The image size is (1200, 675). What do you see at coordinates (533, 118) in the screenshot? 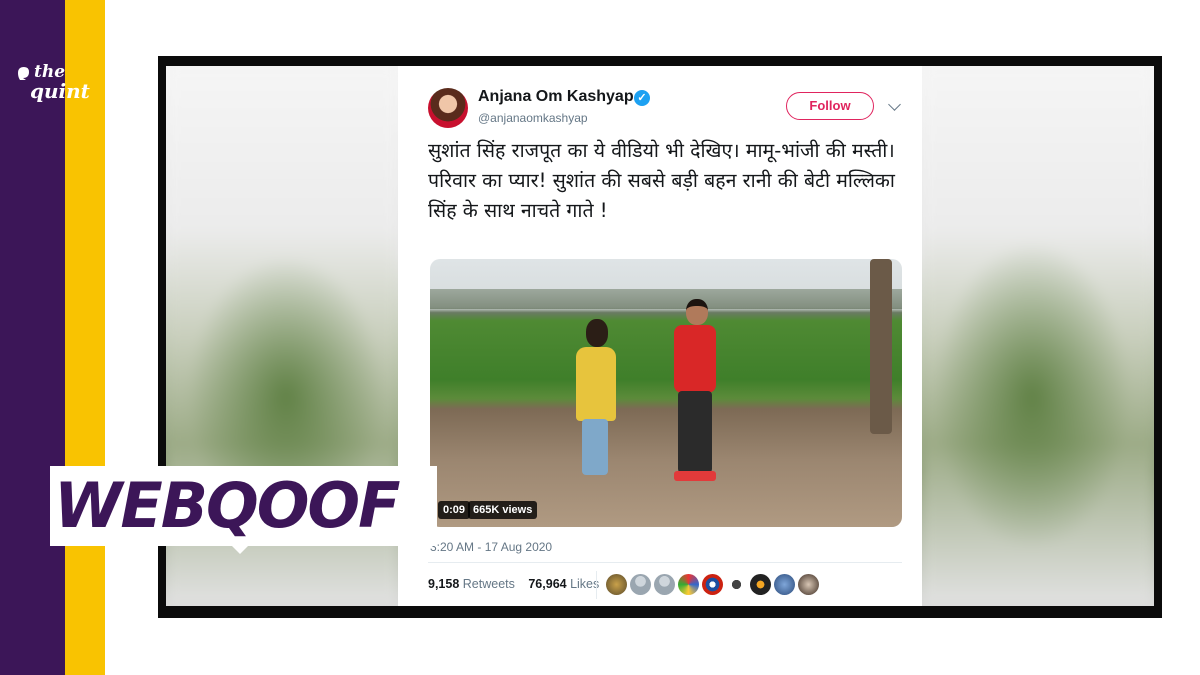
I see `author-handle: @anjanaomkashyap` at bounding box center [533, 118].